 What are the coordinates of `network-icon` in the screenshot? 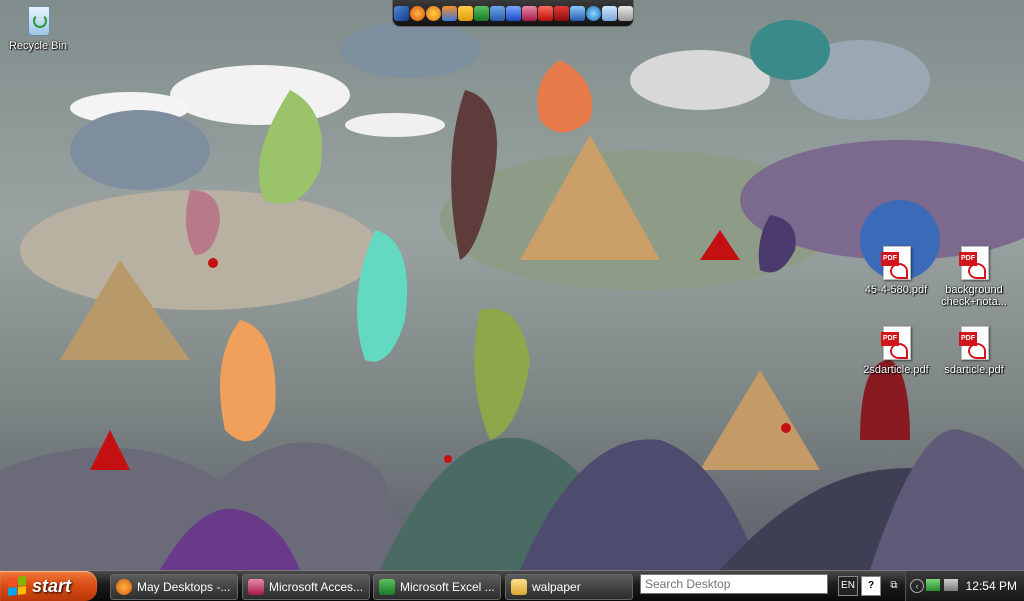 It's located at (933, 585).